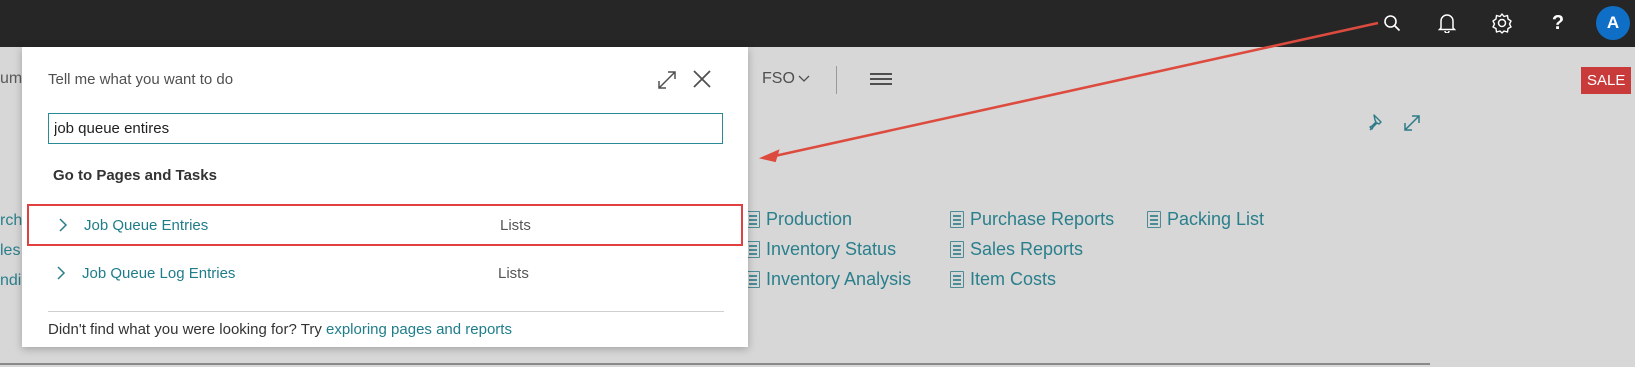 The image size is (1635, 367). Describe the element at coordinates (135, 175) in the screenshot. I see `section-title: Go to Pages and Tasks` at that location.